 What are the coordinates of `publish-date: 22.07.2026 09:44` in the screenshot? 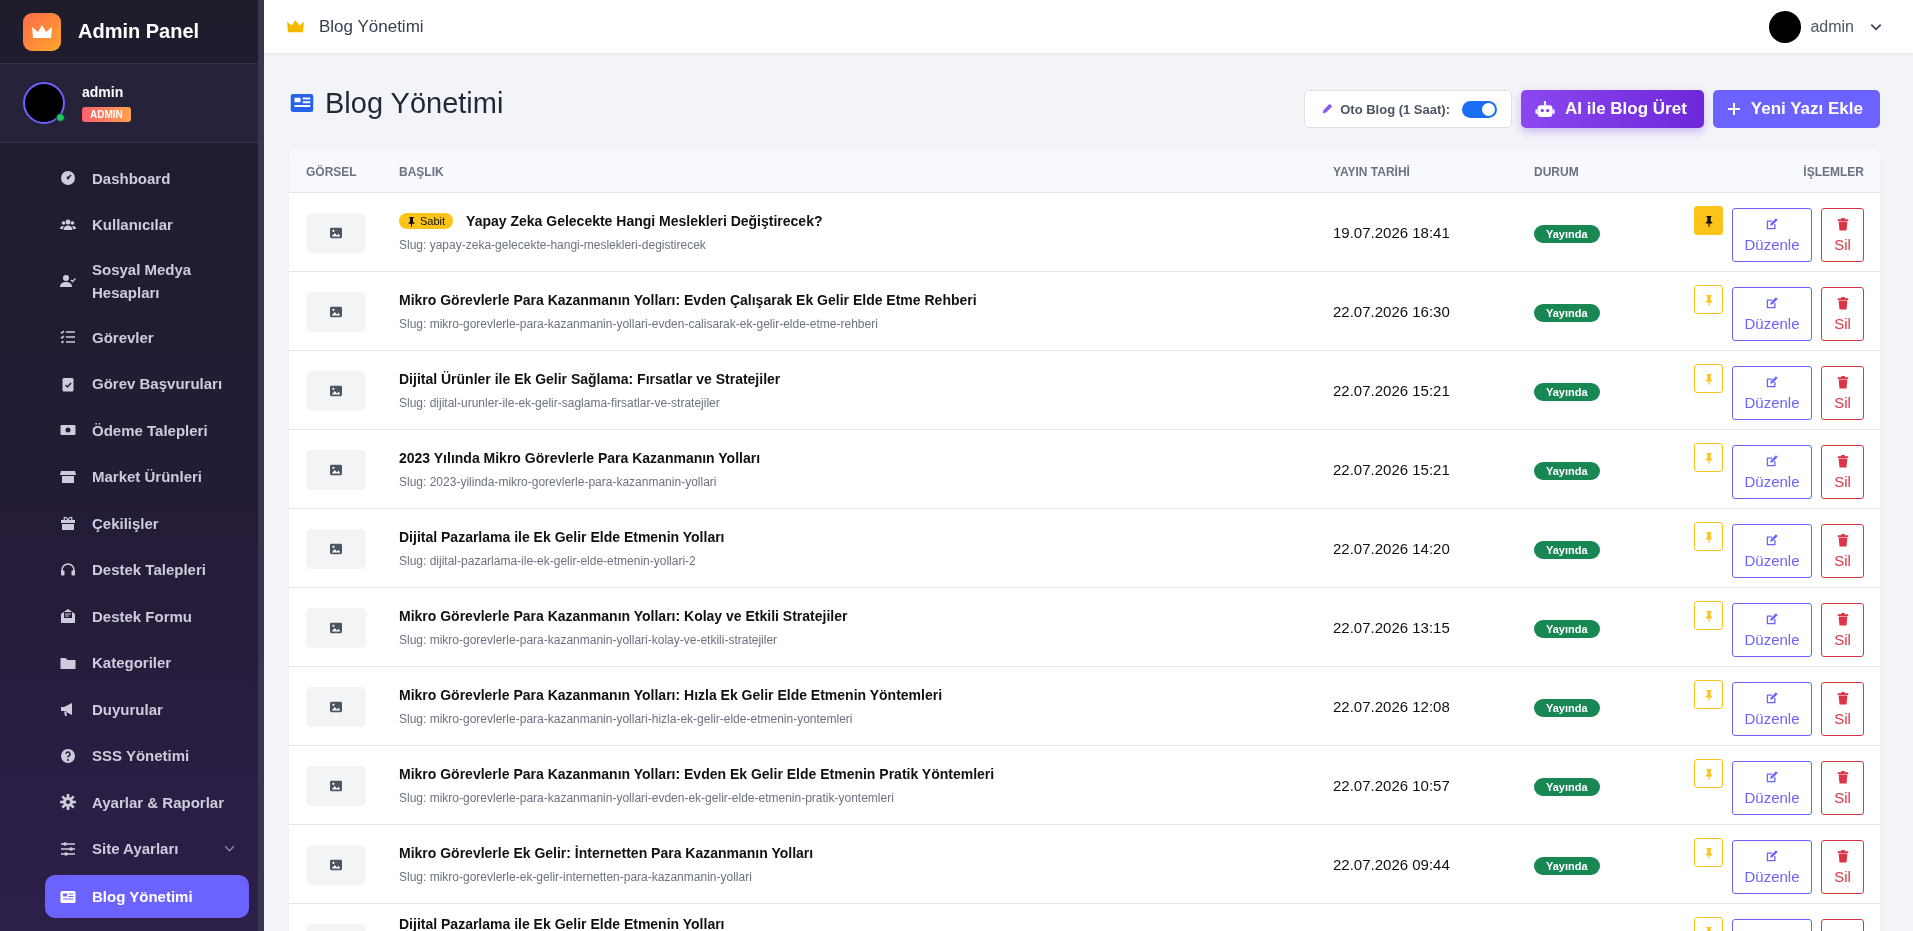 It's located at (1391, 864).